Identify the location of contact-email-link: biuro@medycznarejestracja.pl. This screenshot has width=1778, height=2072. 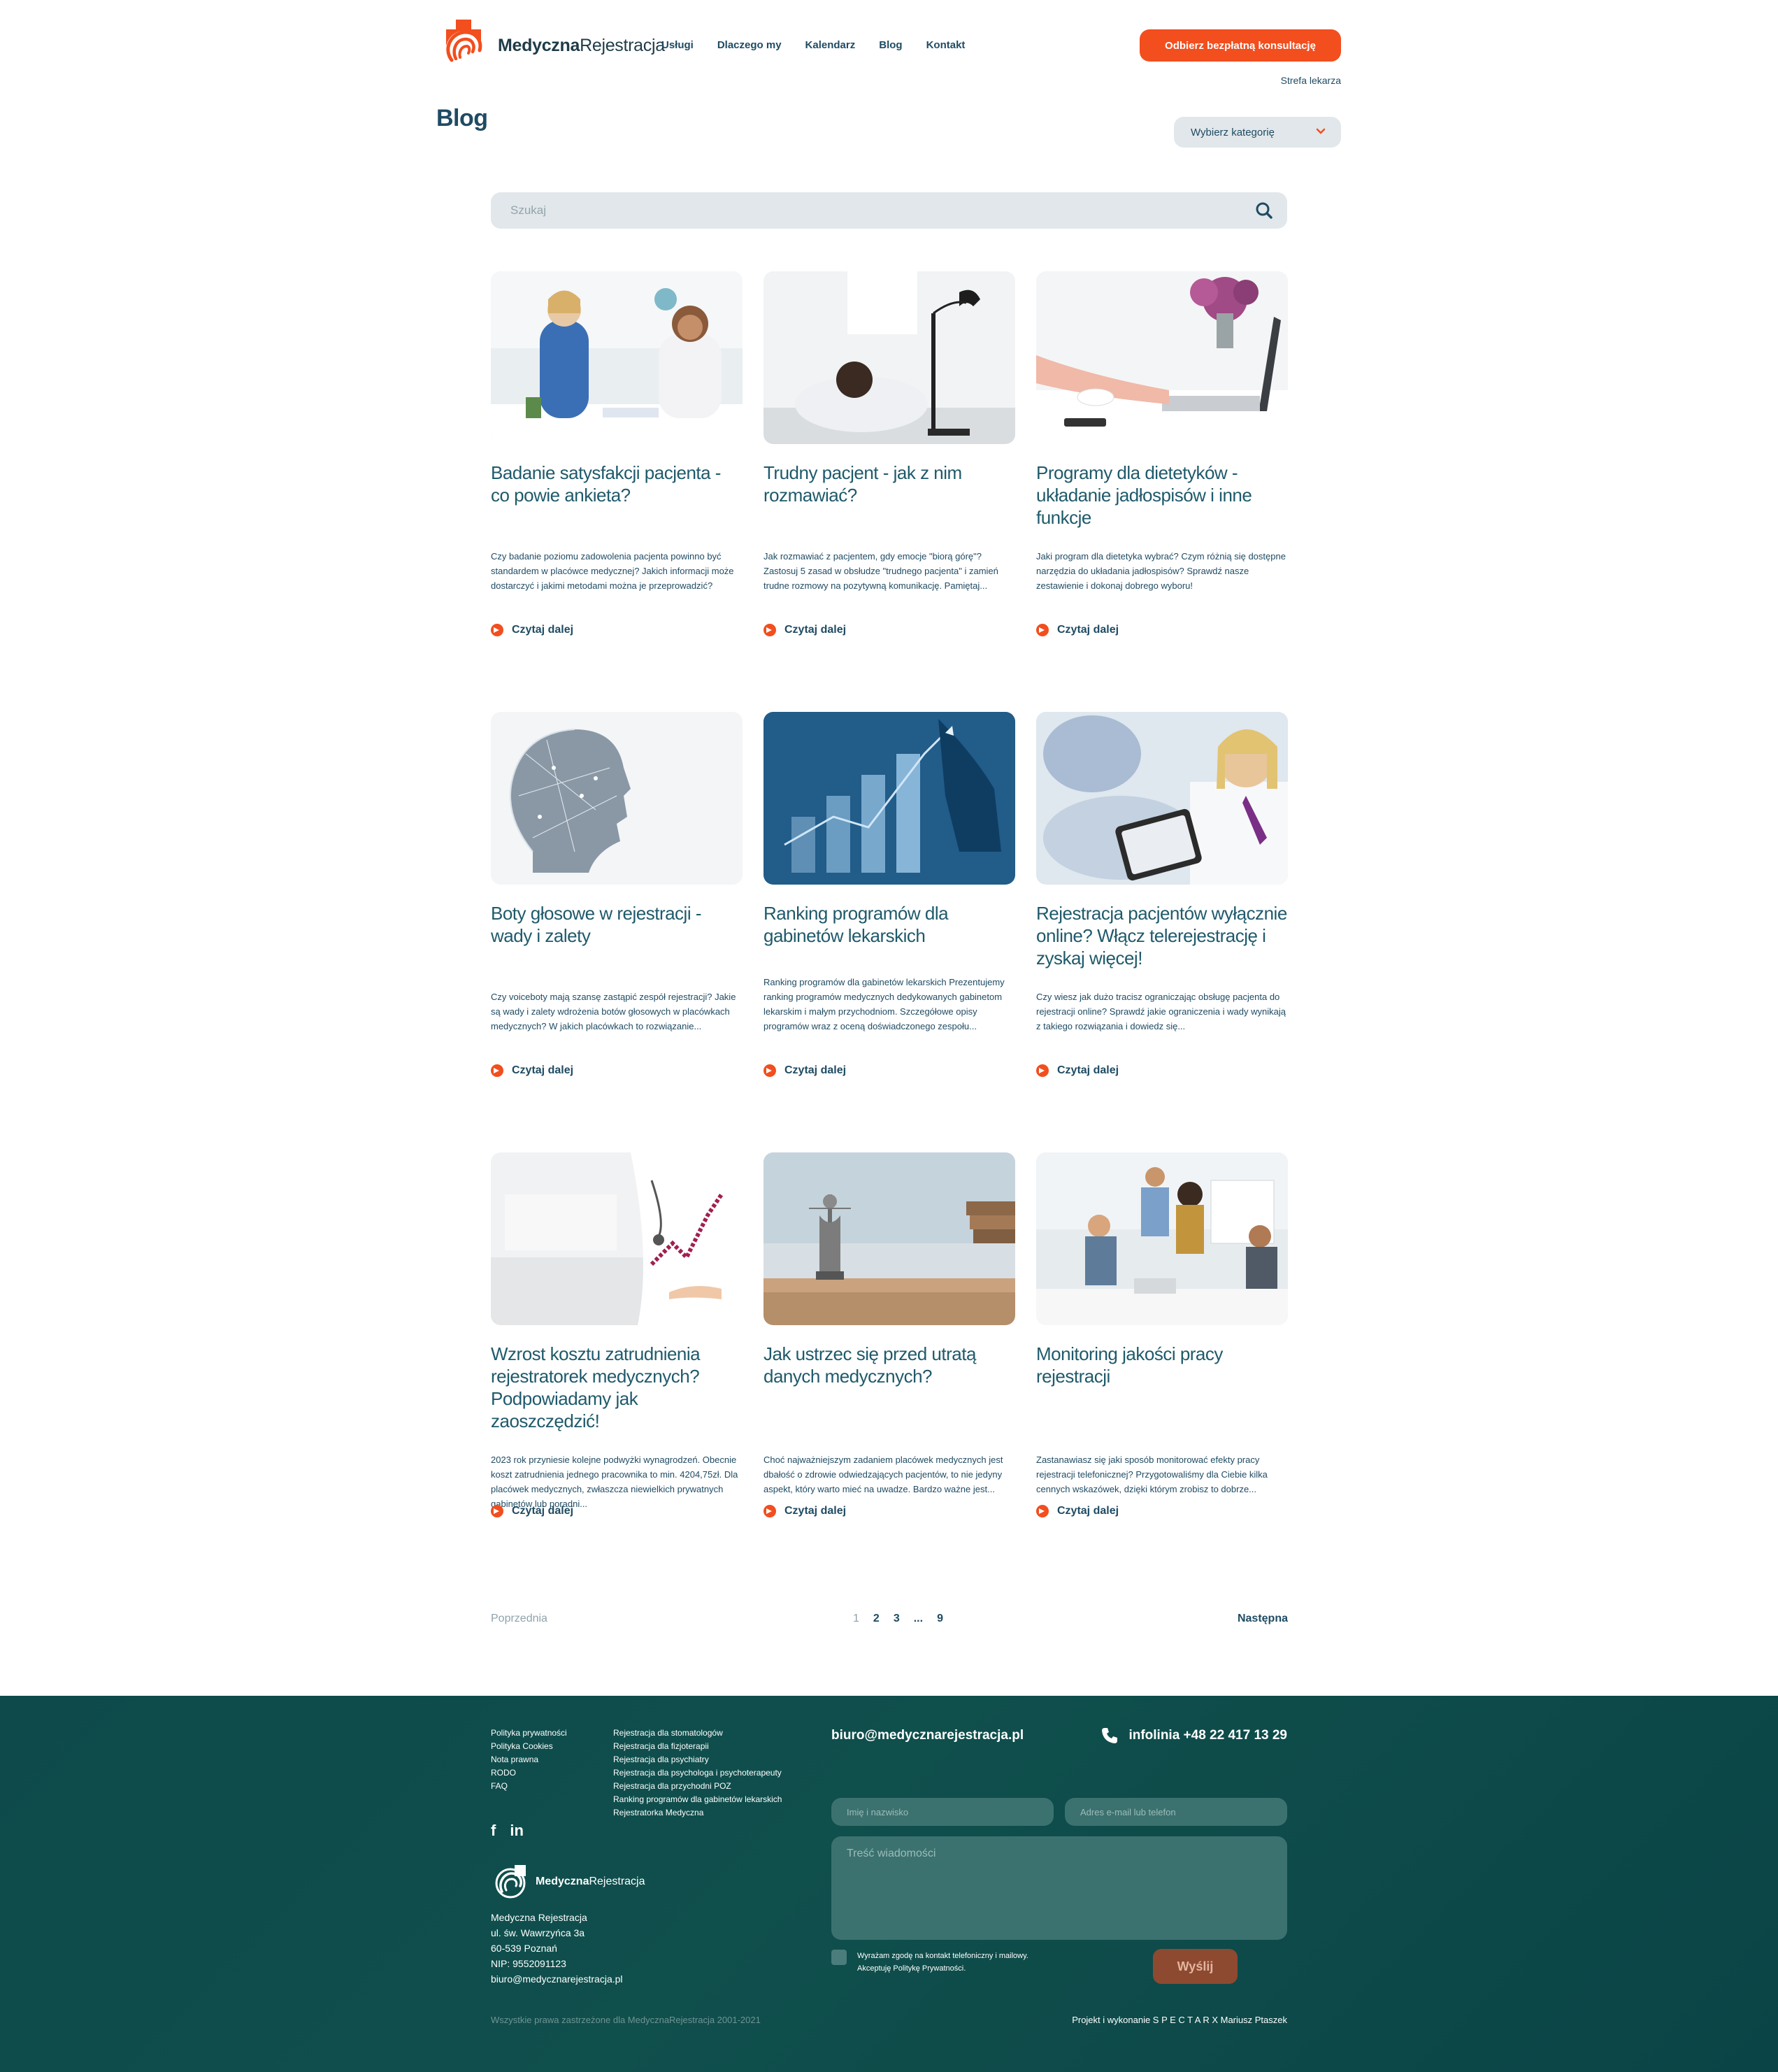
(928, 1735).